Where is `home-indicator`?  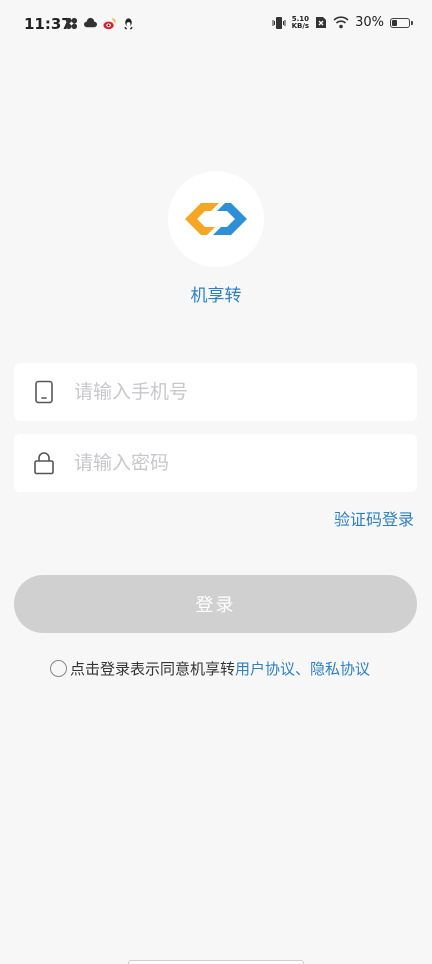
home-indicator is located at coordinates (216, 962).